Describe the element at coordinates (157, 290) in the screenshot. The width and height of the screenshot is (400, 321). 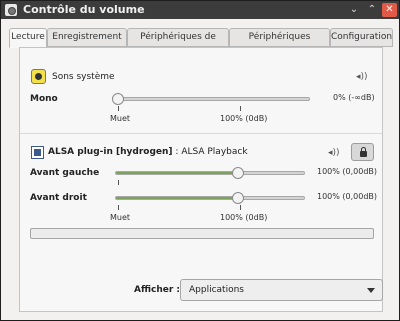
I see `show-filter-label: Afficher :` at that location.